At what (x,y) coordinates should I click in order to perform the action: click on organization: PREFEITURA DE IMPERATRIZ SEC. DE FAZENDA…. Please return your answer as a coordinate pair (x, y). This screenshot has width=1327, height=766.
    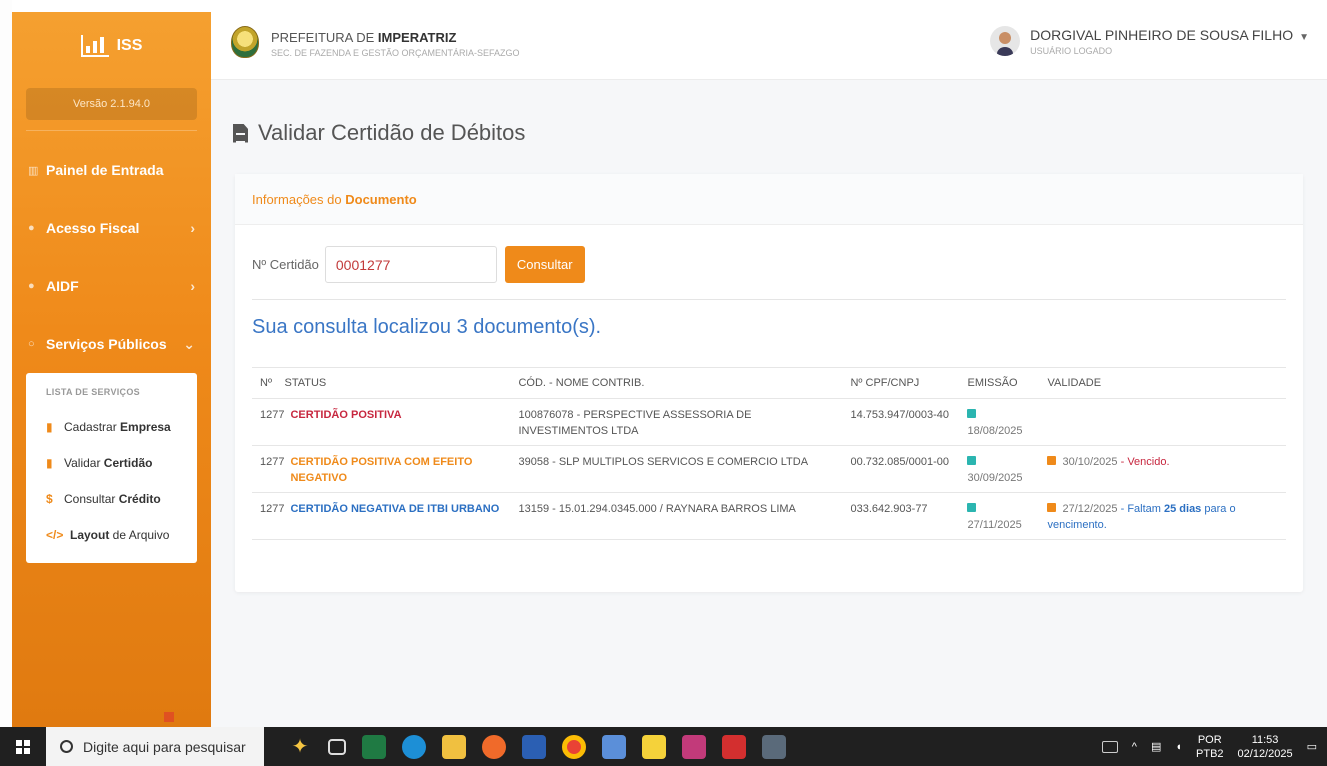
    Looking at the image, I should click on (395, 44).